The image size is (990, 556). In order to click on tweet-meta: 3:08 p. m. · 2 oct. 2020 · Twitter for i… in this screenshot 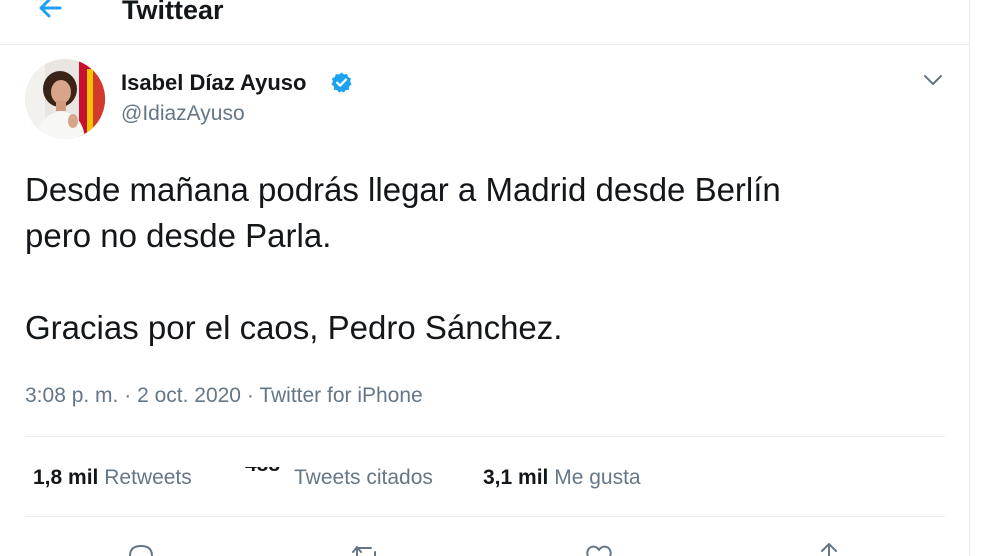, I will do `click(224, 396)`.